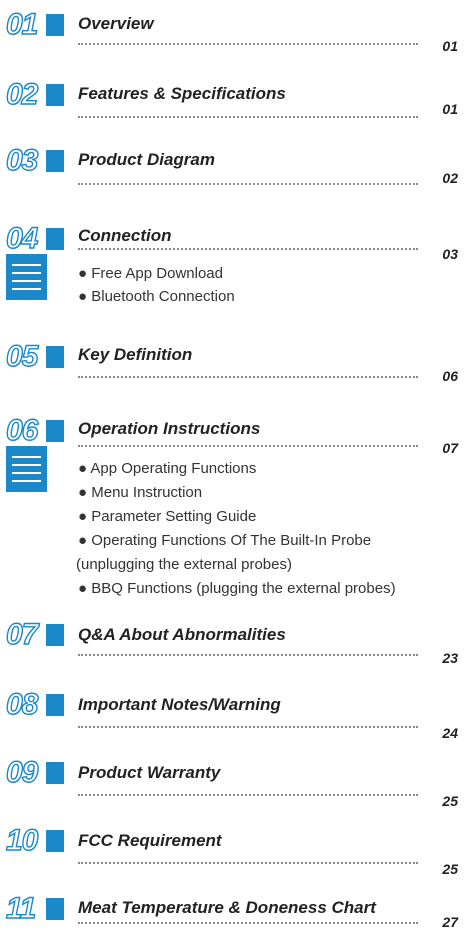  Describe the element at coordinates (22, 94) in the screenshot. I see `section-number: 02` at that location.